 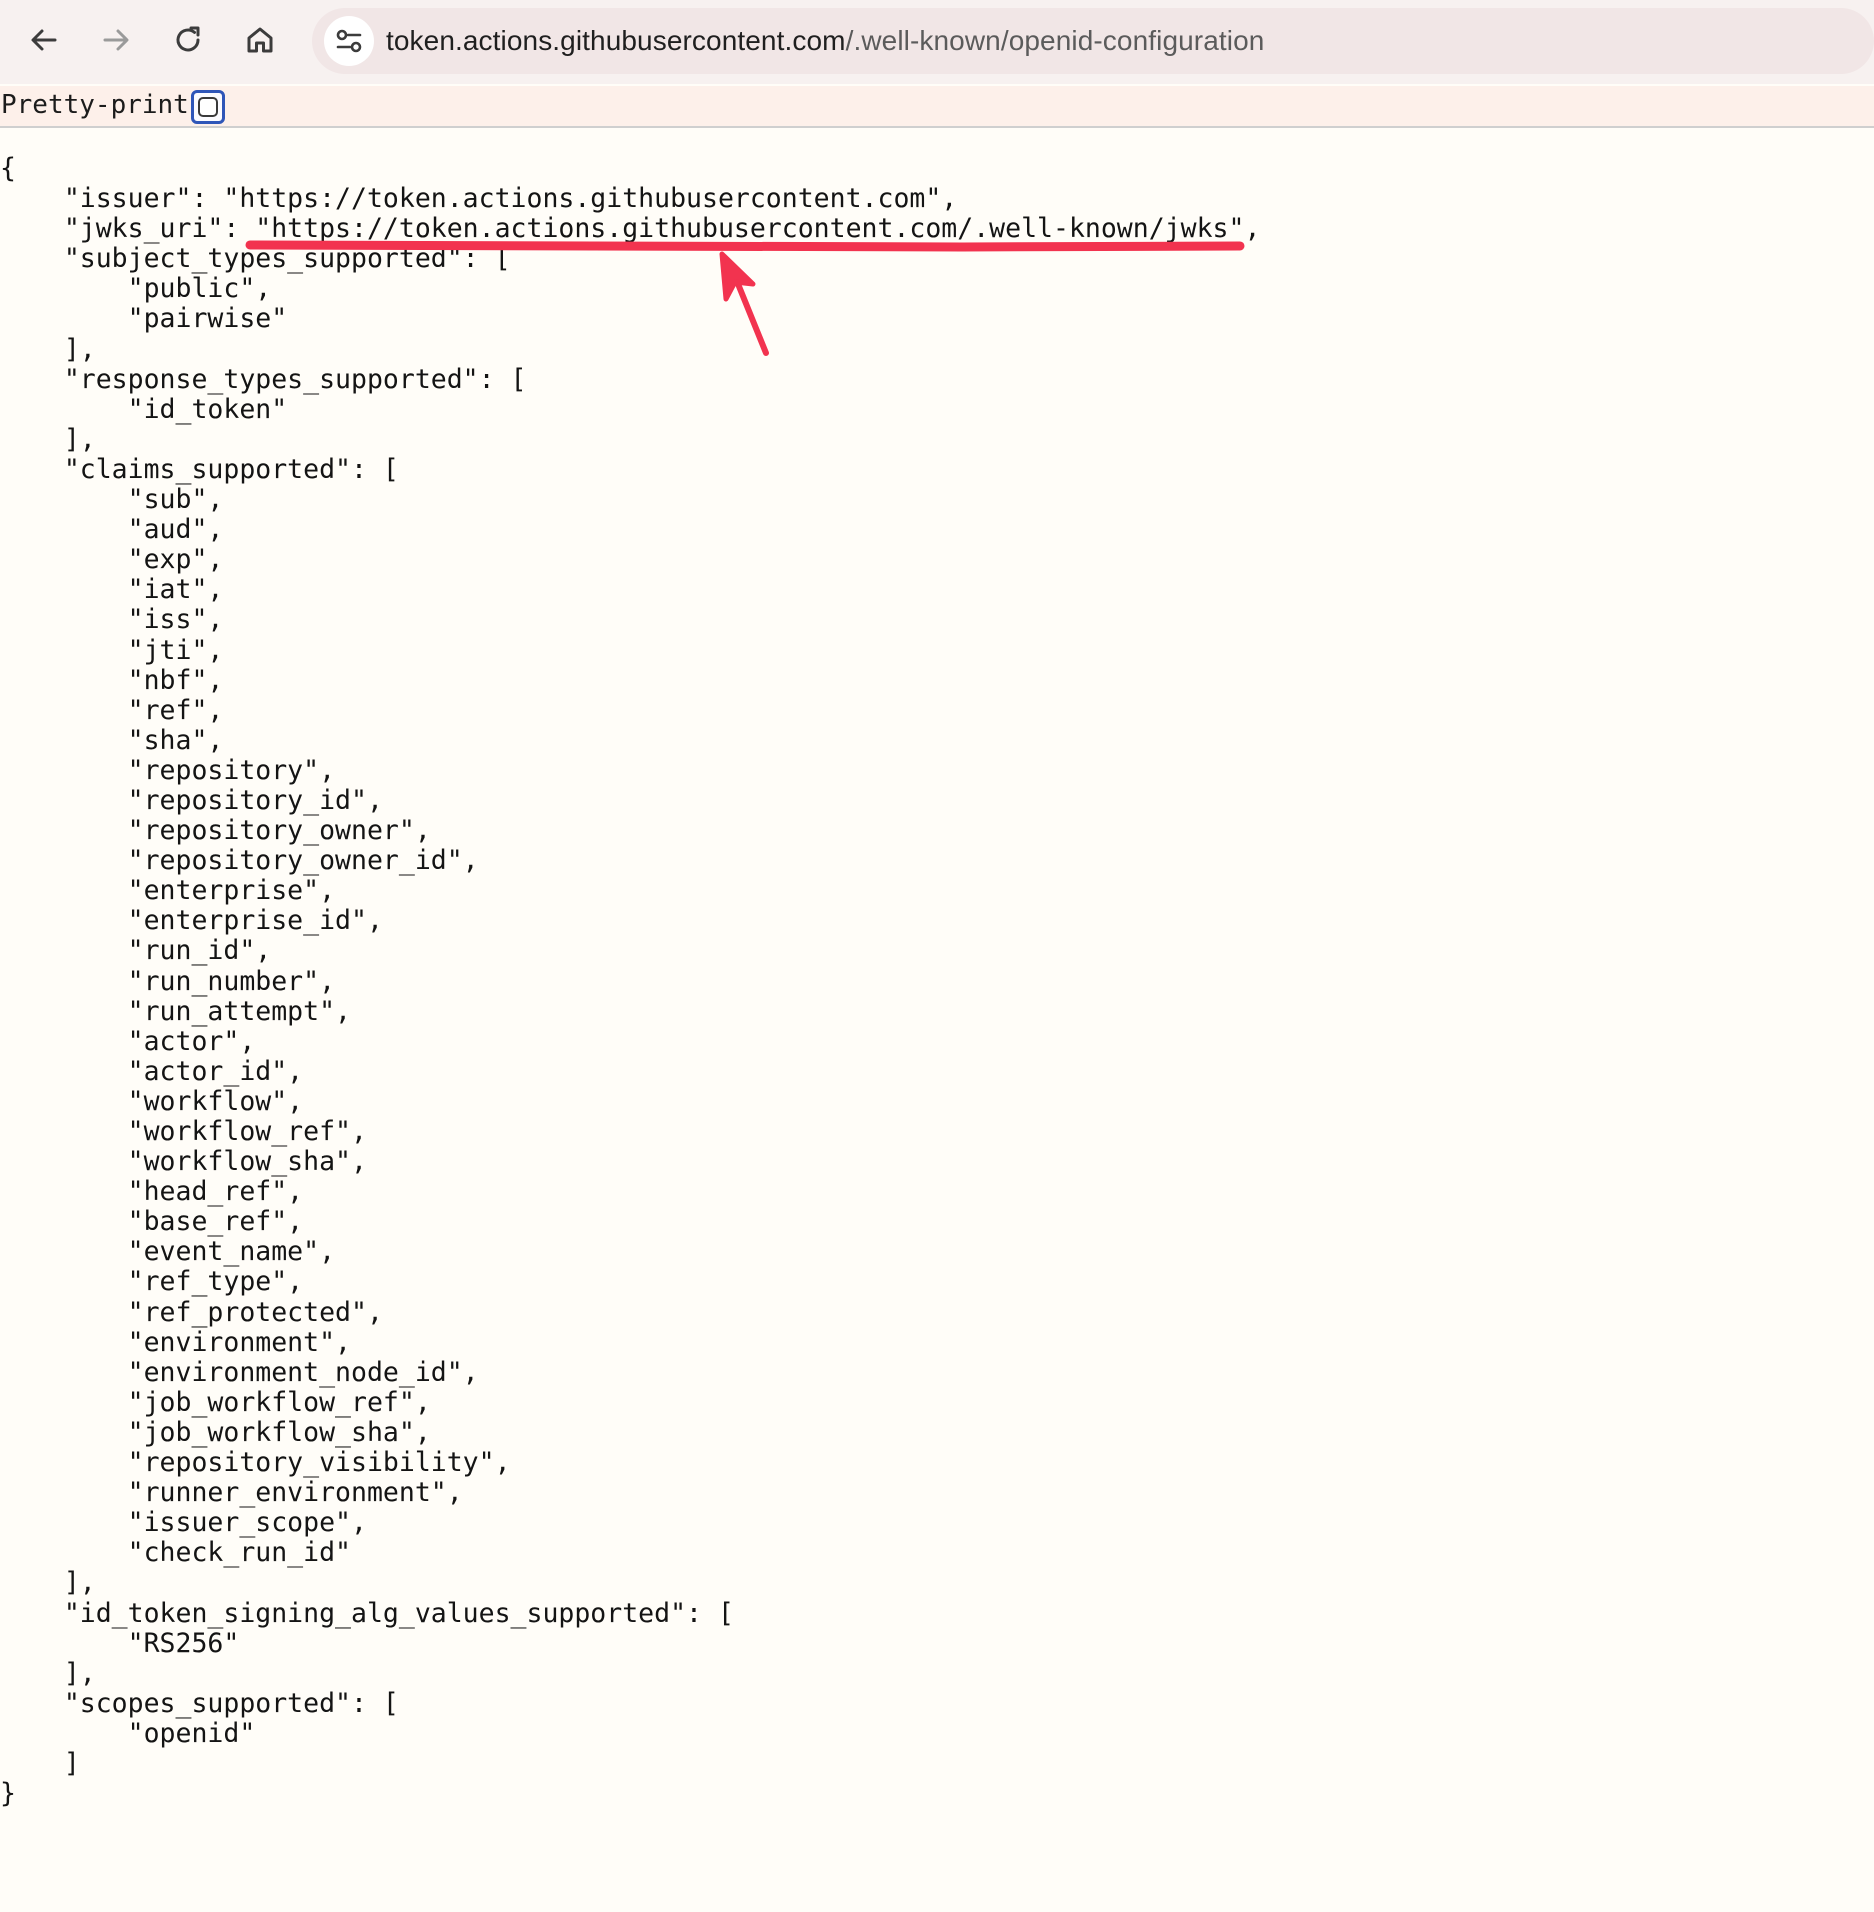 I want to click on json-line: "iat",, so click(x=112, y=590).